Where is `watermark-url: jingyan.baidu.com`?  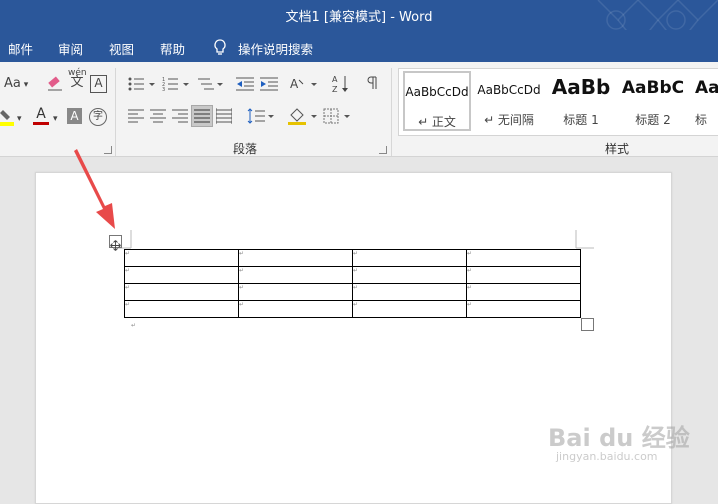 watermark-url: jingyan.baidu.com is located at coordinates (607, 456).